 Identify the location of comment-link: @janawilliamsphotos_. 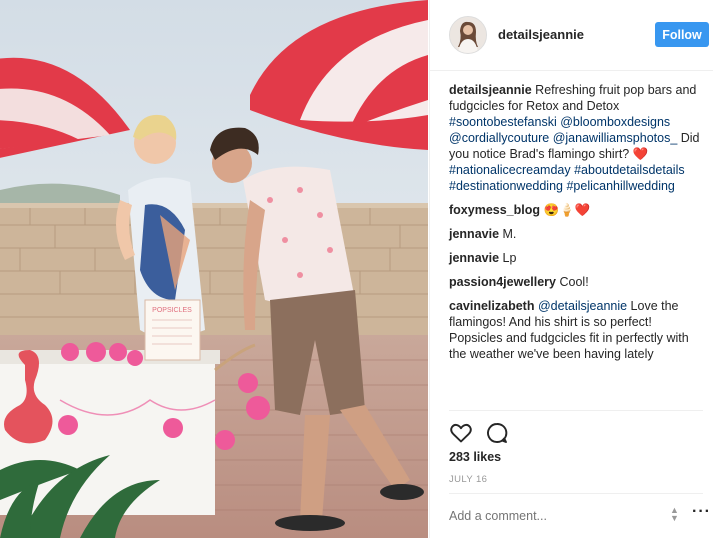
(615, 138).